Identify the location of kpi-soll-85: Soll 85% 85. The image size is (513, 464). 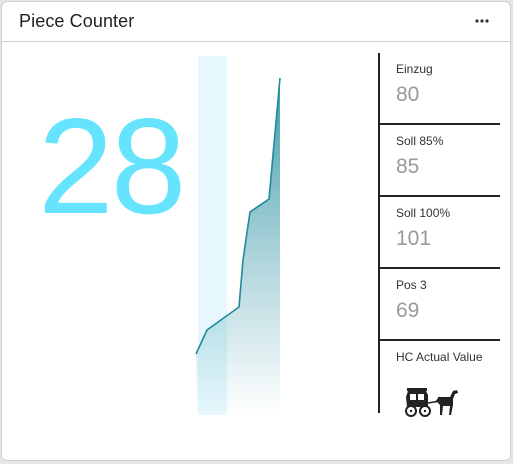
(448, 156).